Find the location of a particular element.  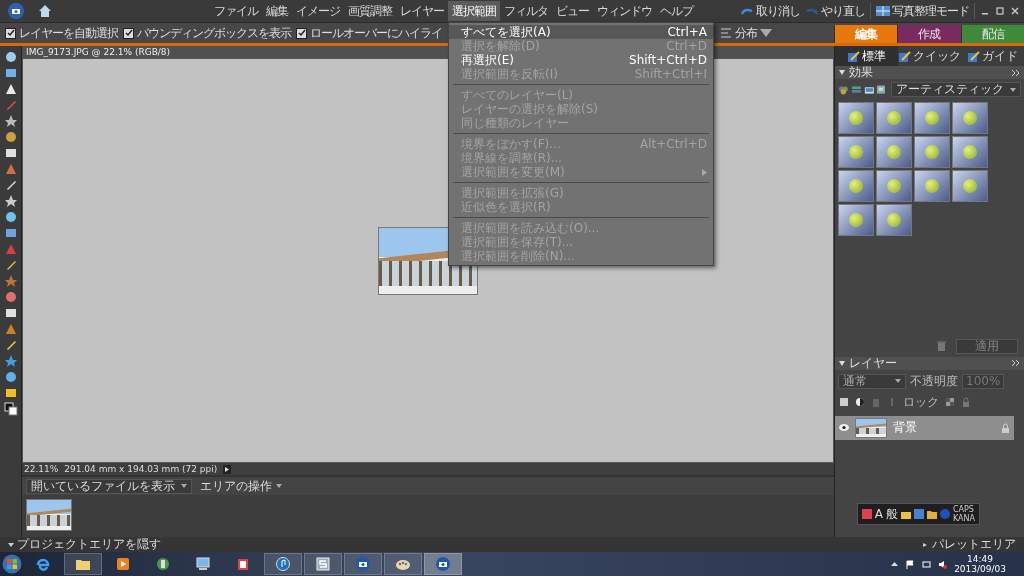

menu-item: 画質調整 is located at coordinates (370, 11).